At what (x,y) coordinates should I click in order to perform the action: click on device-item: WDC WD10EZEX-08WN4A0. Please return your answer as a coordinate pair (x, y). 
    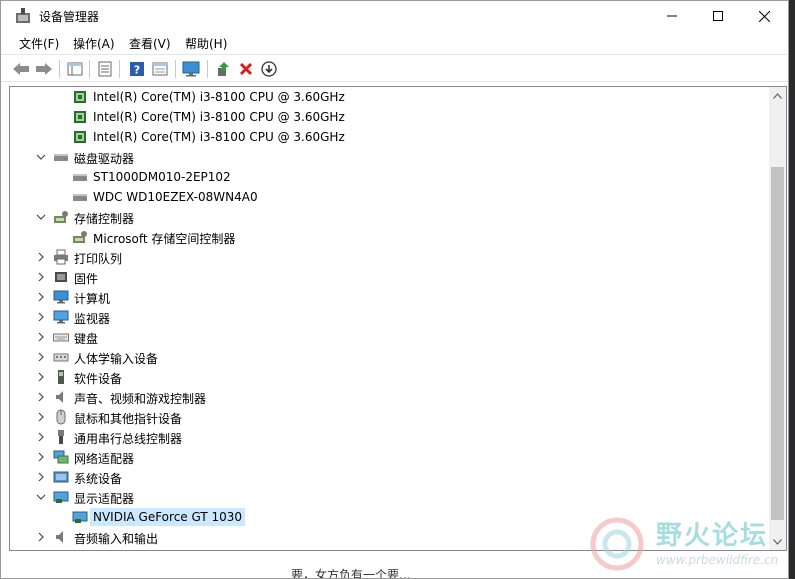
    Looking at the image, I should click on (390, 197).